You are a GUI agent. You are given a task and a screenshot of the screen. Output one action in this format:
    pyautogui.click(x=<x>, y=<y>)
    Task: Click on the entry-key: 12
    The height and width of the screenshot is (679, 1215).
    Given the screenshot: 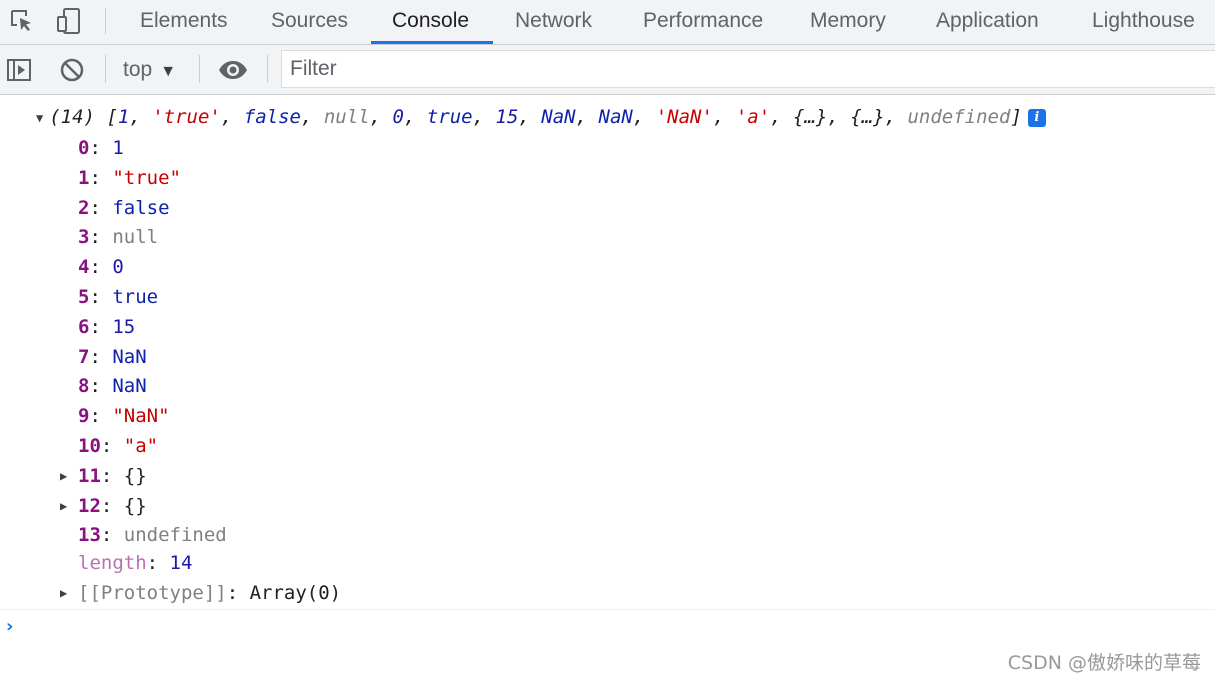 What is the action you would take?
    pyautogui.click(x=89, y=505)
    